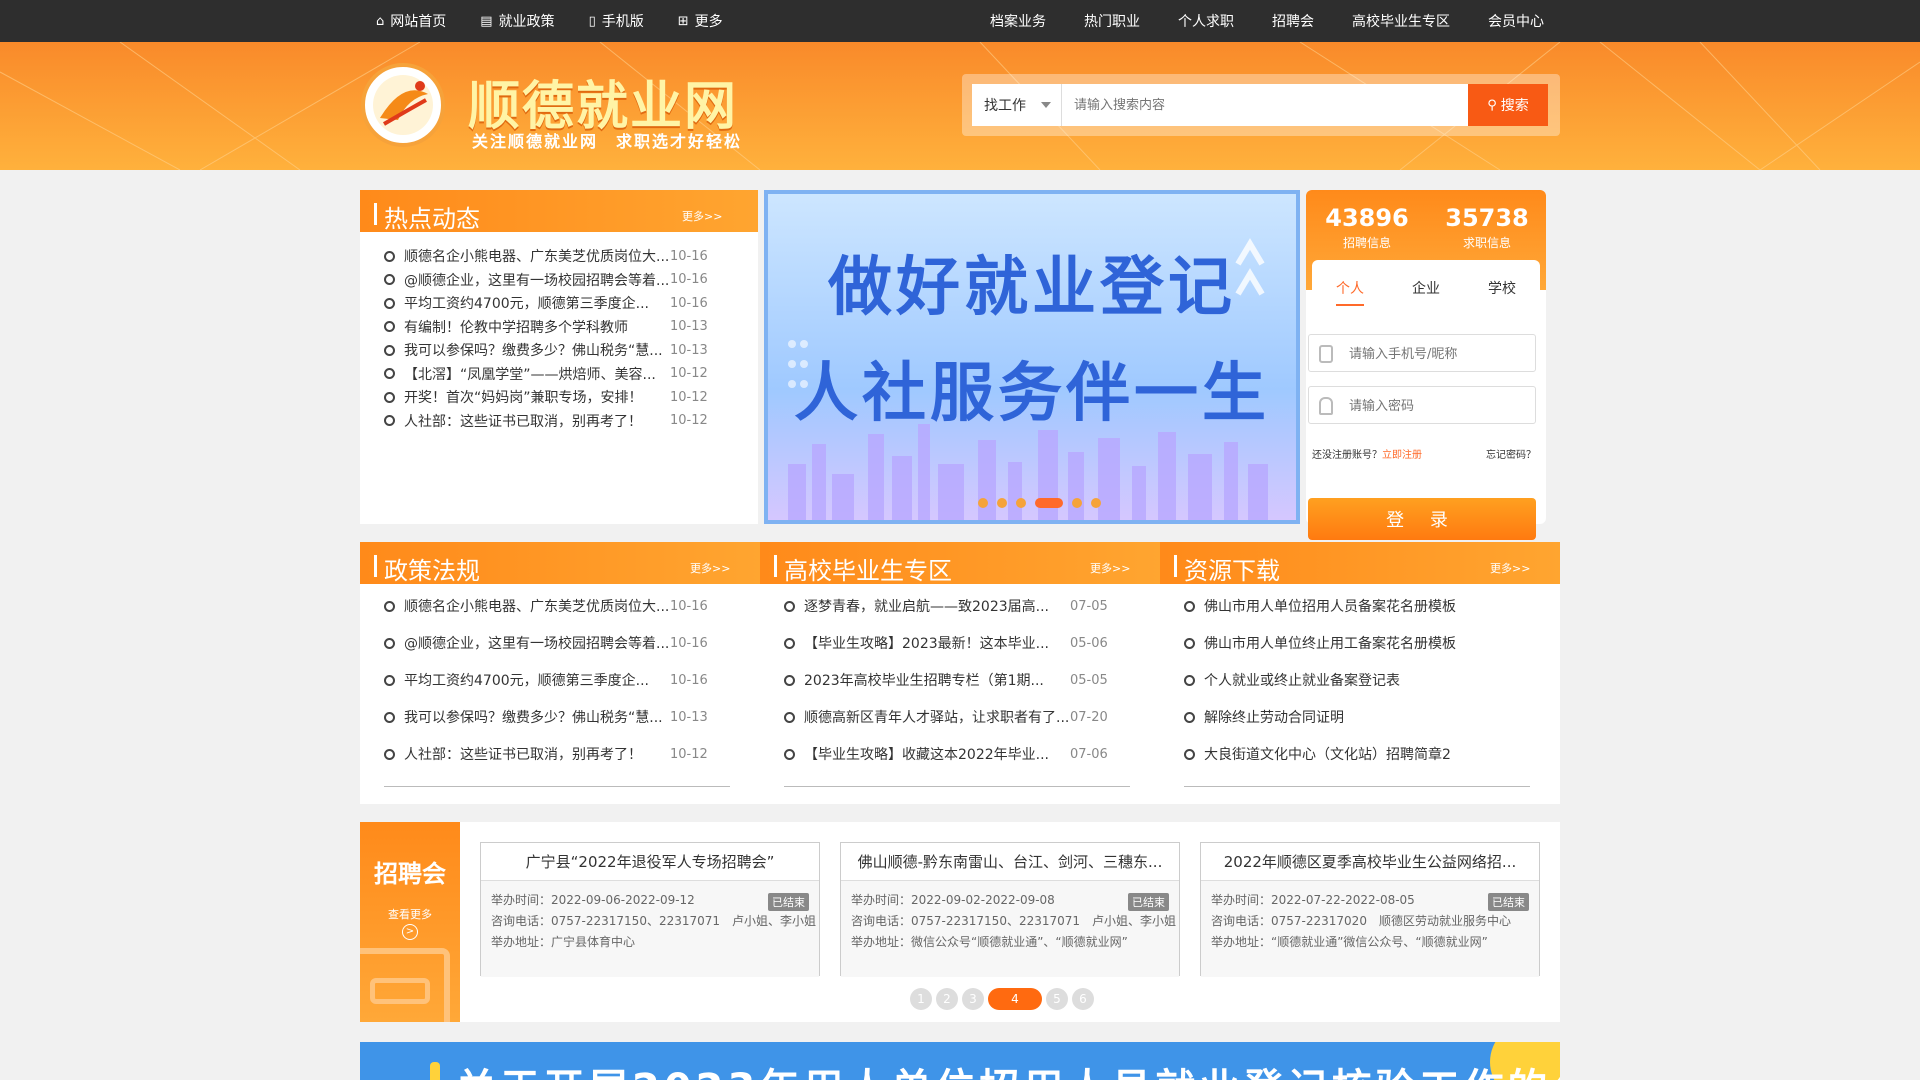 The image size is (1920, 1080). What do you see at coordinates (1032, 357) in the screenshot?
I see `hero-banner: 做好就业登记 人社服务伴一生` at bounding box center [1032, 357].